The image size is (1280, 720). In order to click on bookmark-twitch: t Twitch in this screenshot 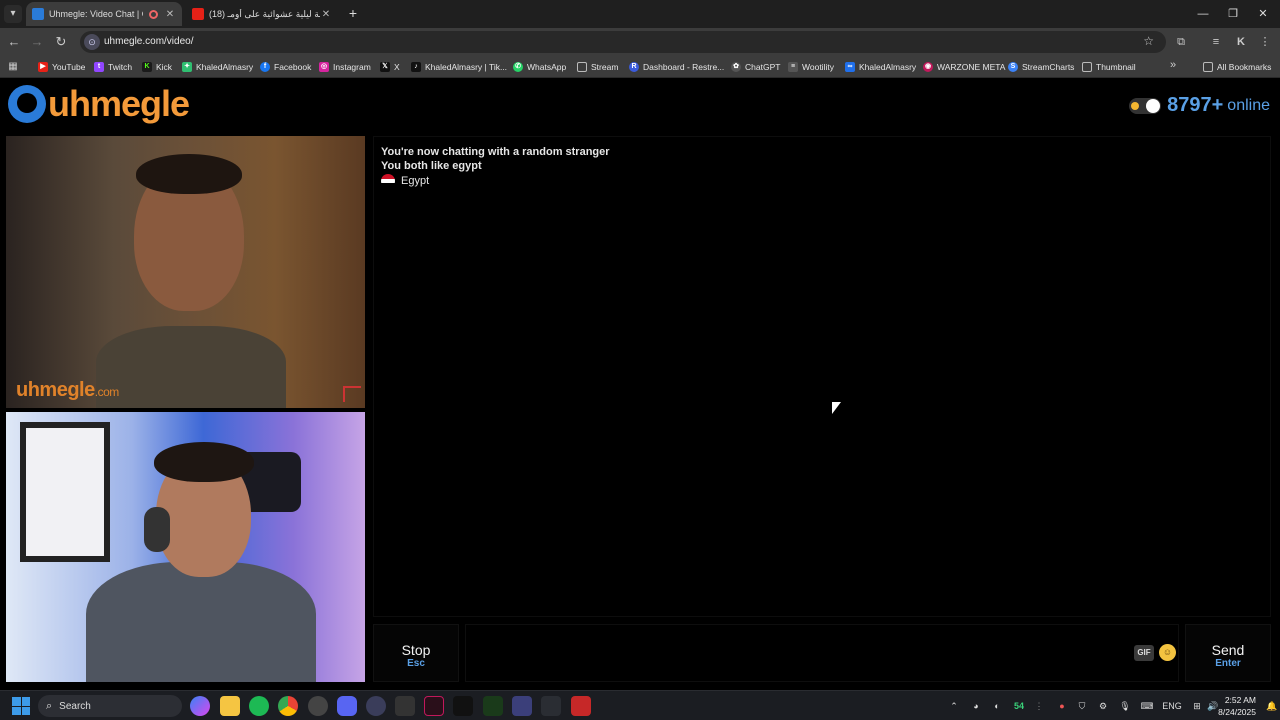, I will do `click(113, 67)`.